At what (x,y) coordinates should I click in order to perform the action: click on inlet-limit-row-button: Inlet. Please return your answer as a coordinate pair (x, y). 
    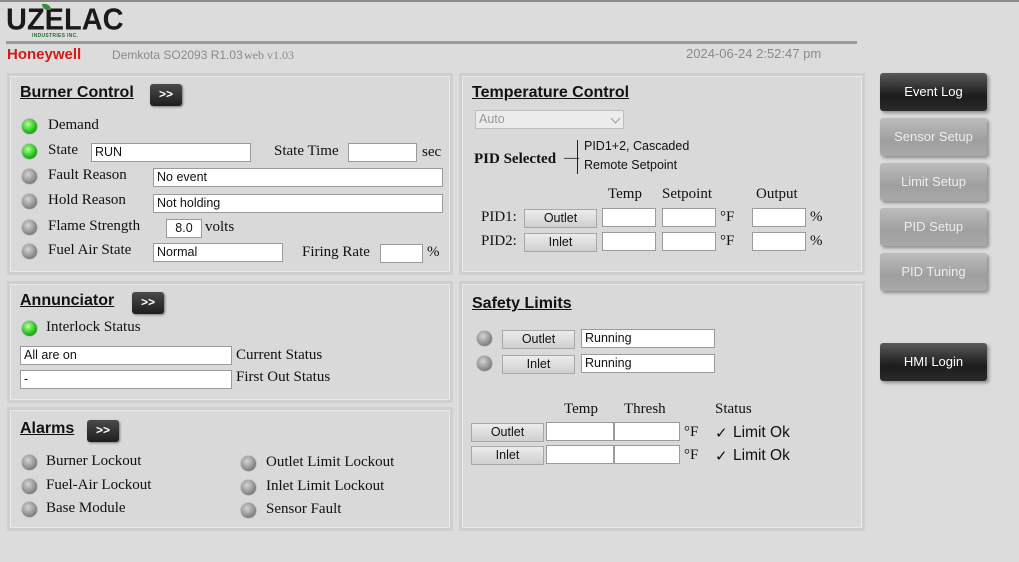
    Looking at the image, I should click on (507, 455).